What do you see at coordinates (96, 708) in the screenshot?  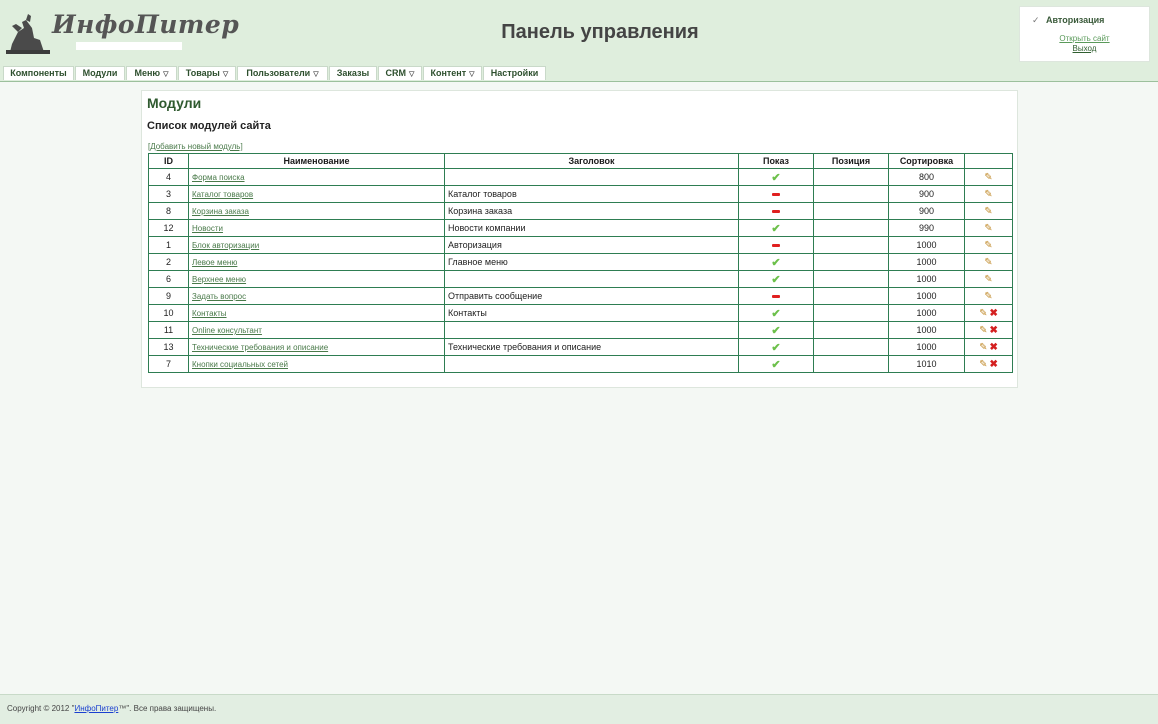 I see `footer-brand-link: ИнфоПитер` at bounding box center [96, 708].